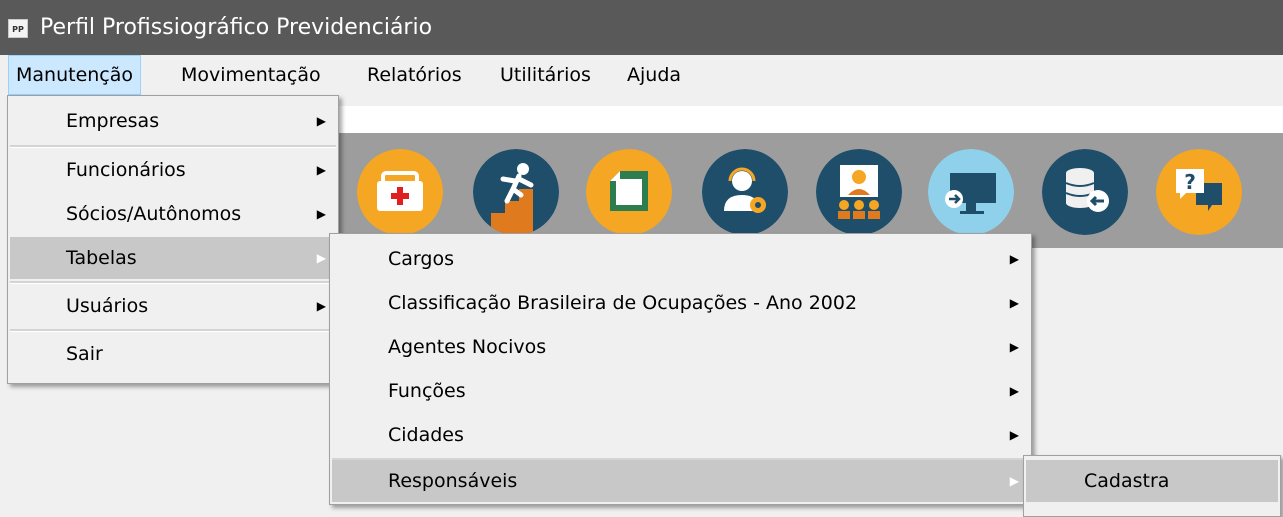 The width and height of the screenshot is (1283, 517). Describe the element at coordinates (680, 481) in the screenshot. I see `menu-item-responsaveis: Responsáveis ▶` at that location.